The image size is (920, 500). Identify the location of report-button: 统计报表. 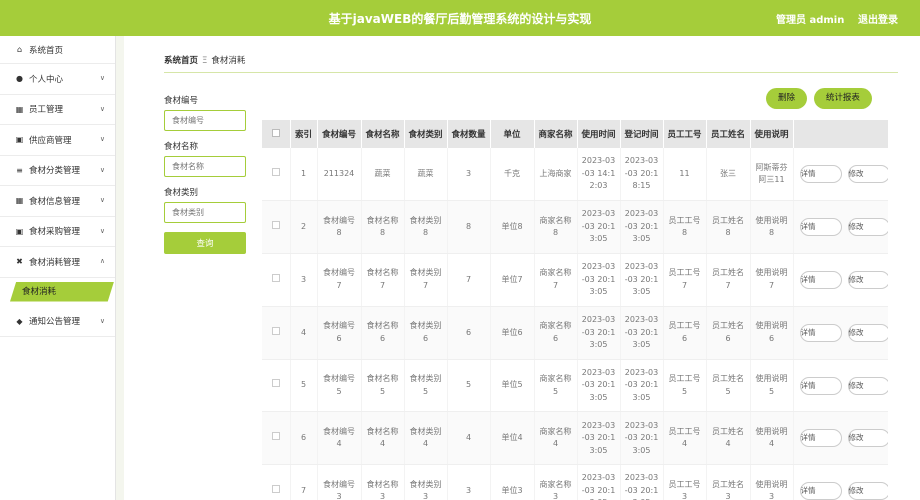
(842, 98).